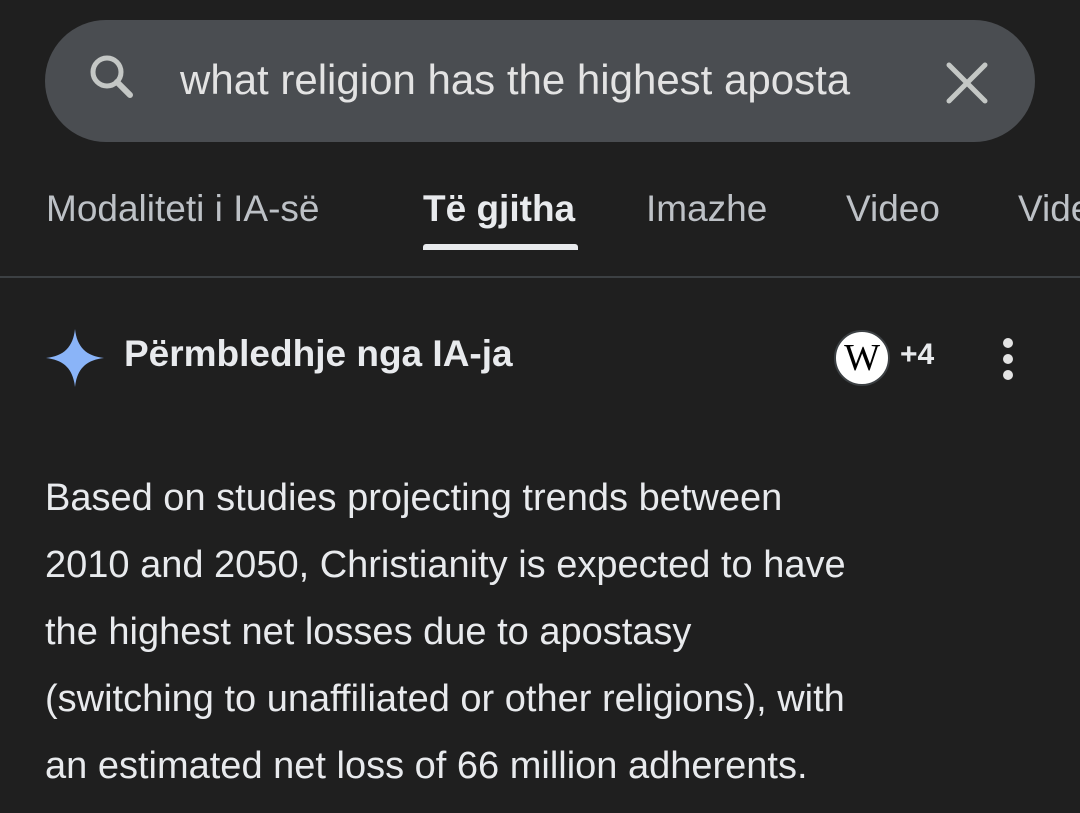 The image size is (1080, 813). I want to click on close-icon, so click(967, 83).